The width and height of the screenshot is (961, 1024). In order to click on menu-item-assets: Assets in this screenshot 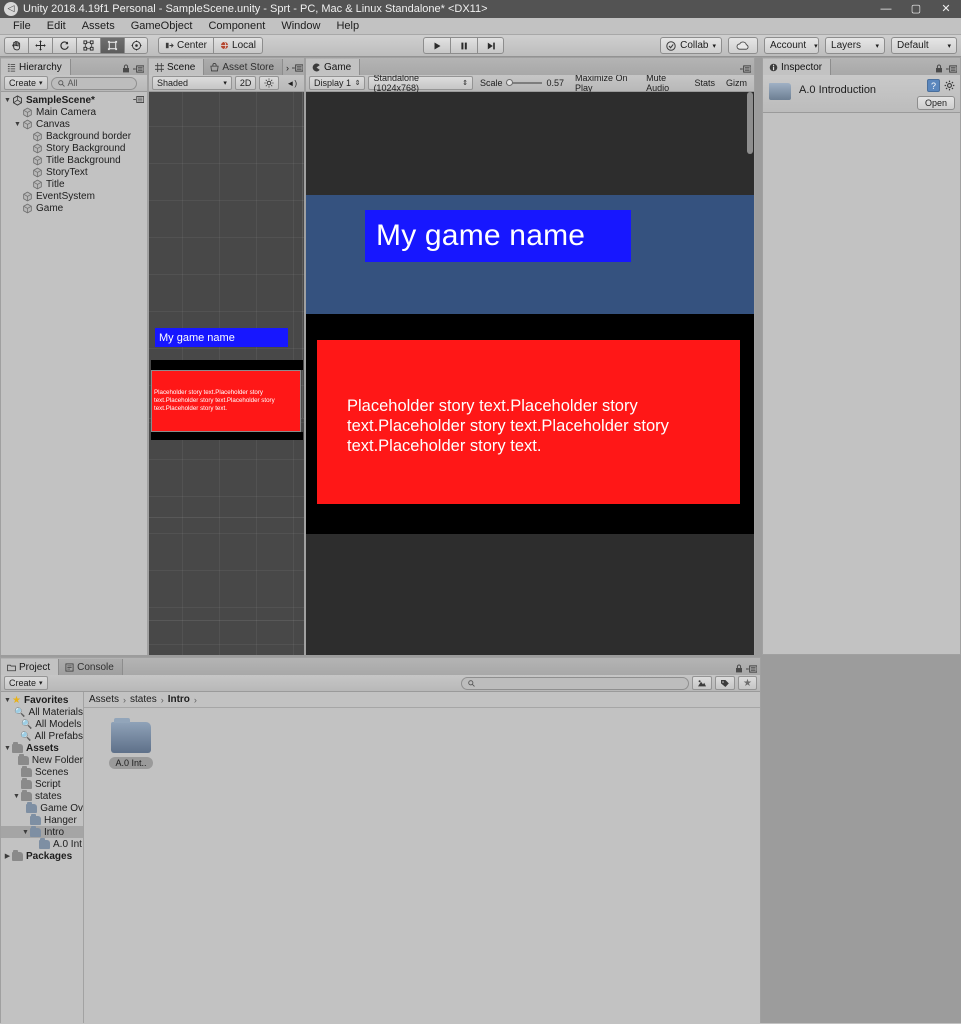, I will do `click(98, 26)`.